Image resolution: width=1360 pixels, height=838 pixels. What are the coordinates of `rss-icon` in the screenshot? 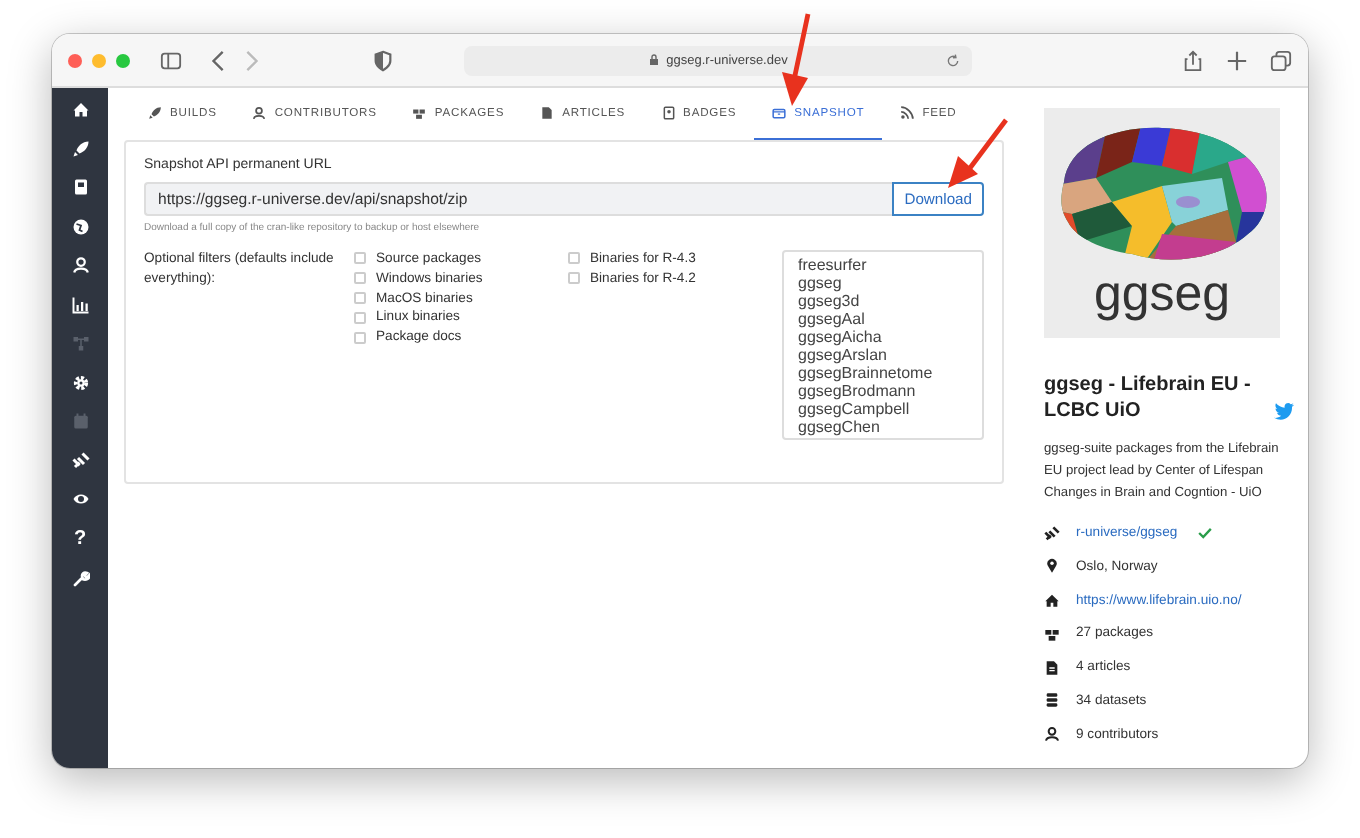 It's located at (907, 113).